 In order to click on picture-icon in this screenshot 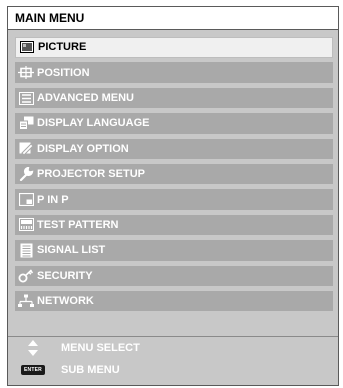, I will do `click(27, 47)`.